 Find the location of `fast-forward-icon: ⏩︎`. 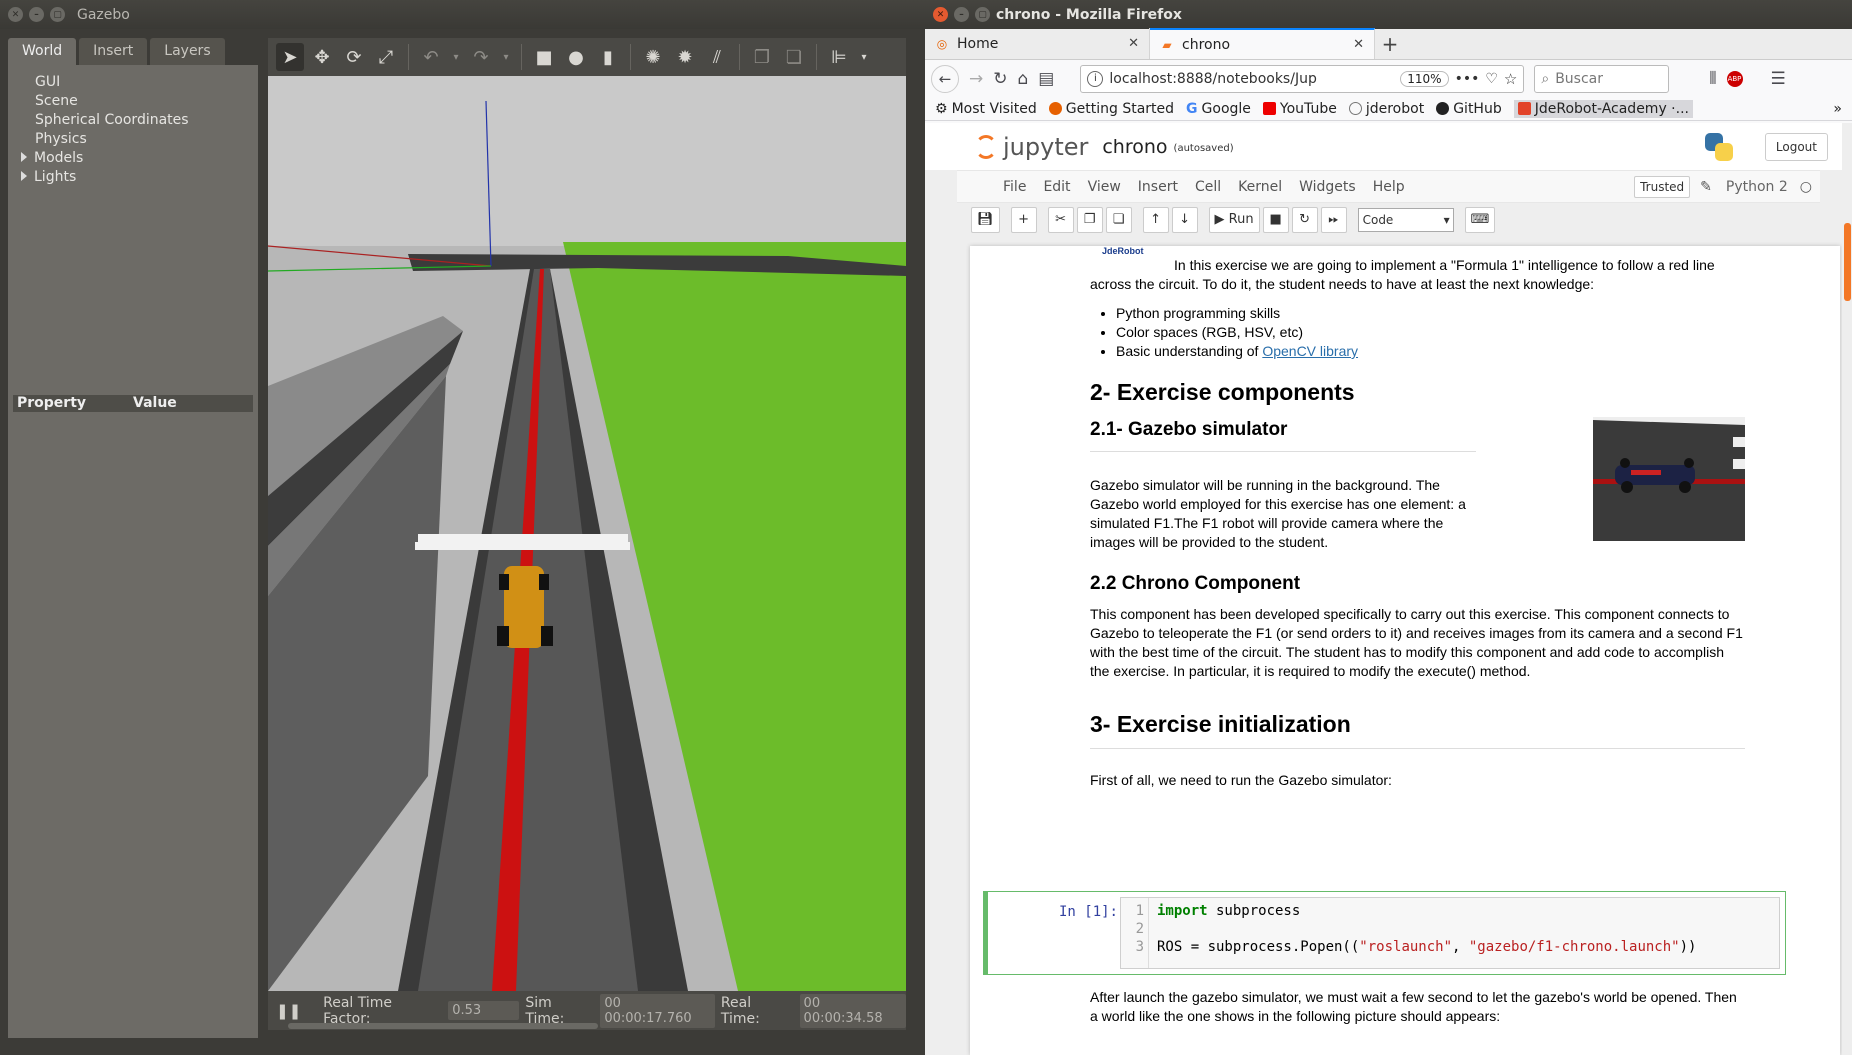

fast-forward-icon: ⏩︎ is located at coordinates (1333, 219).